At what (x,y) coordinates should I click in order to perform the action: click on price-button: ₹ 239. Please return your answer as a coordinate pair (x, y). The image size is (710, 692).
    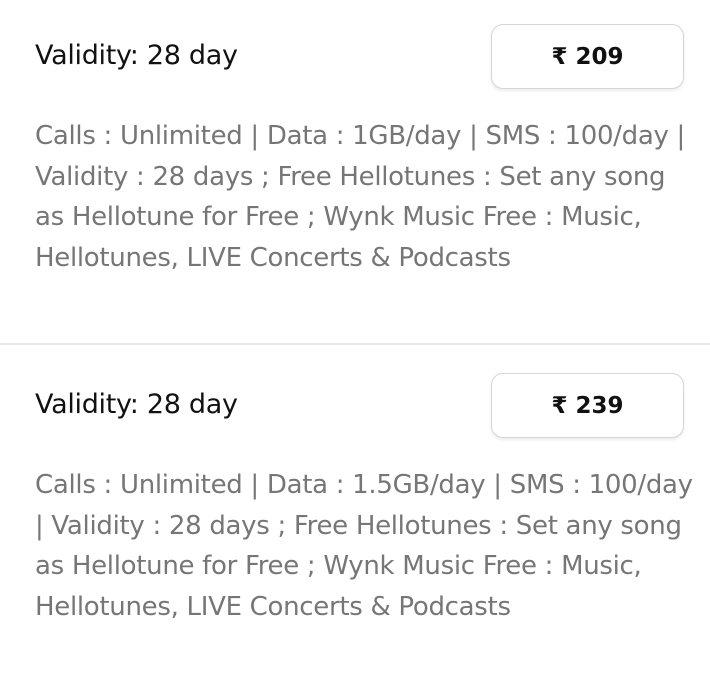
    Looking at the image, I should click on (587, 405).